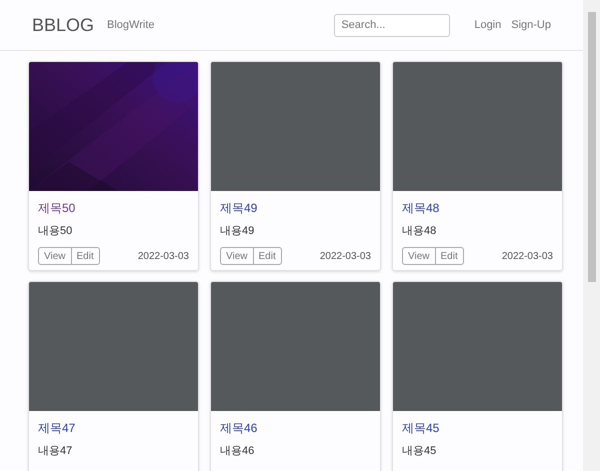 This screenshot has height=471, width=600. I want to click on post-content: 내용45, so click(420, 451).